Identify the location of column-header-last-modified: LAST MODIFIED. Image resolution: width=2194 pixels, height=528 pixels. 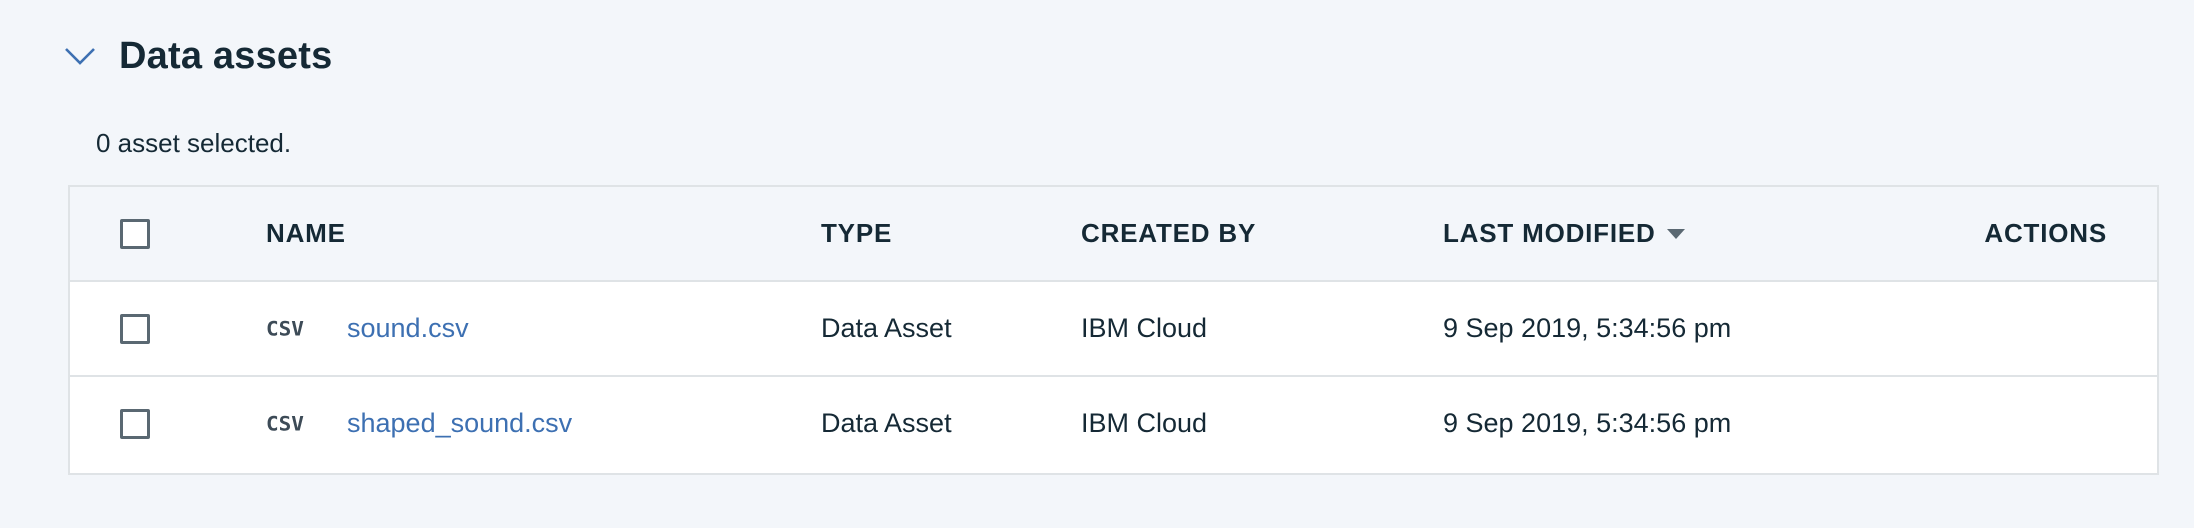
(1564, 233).